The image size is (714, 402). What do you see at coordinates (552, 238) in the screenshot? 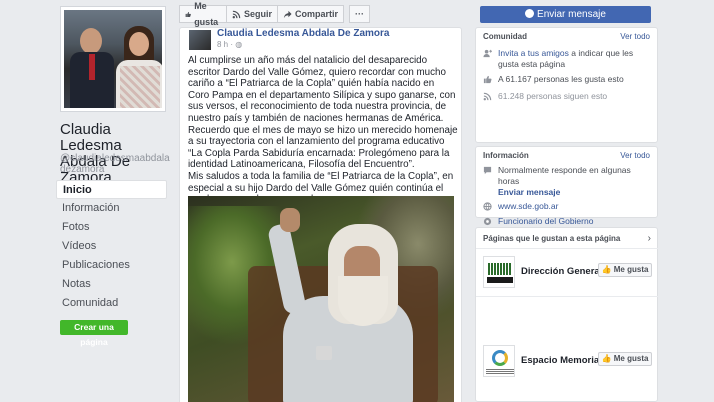
I see `liked-pages-title: Páginas que le gustan a esta página` at bounding box center [552, 238].